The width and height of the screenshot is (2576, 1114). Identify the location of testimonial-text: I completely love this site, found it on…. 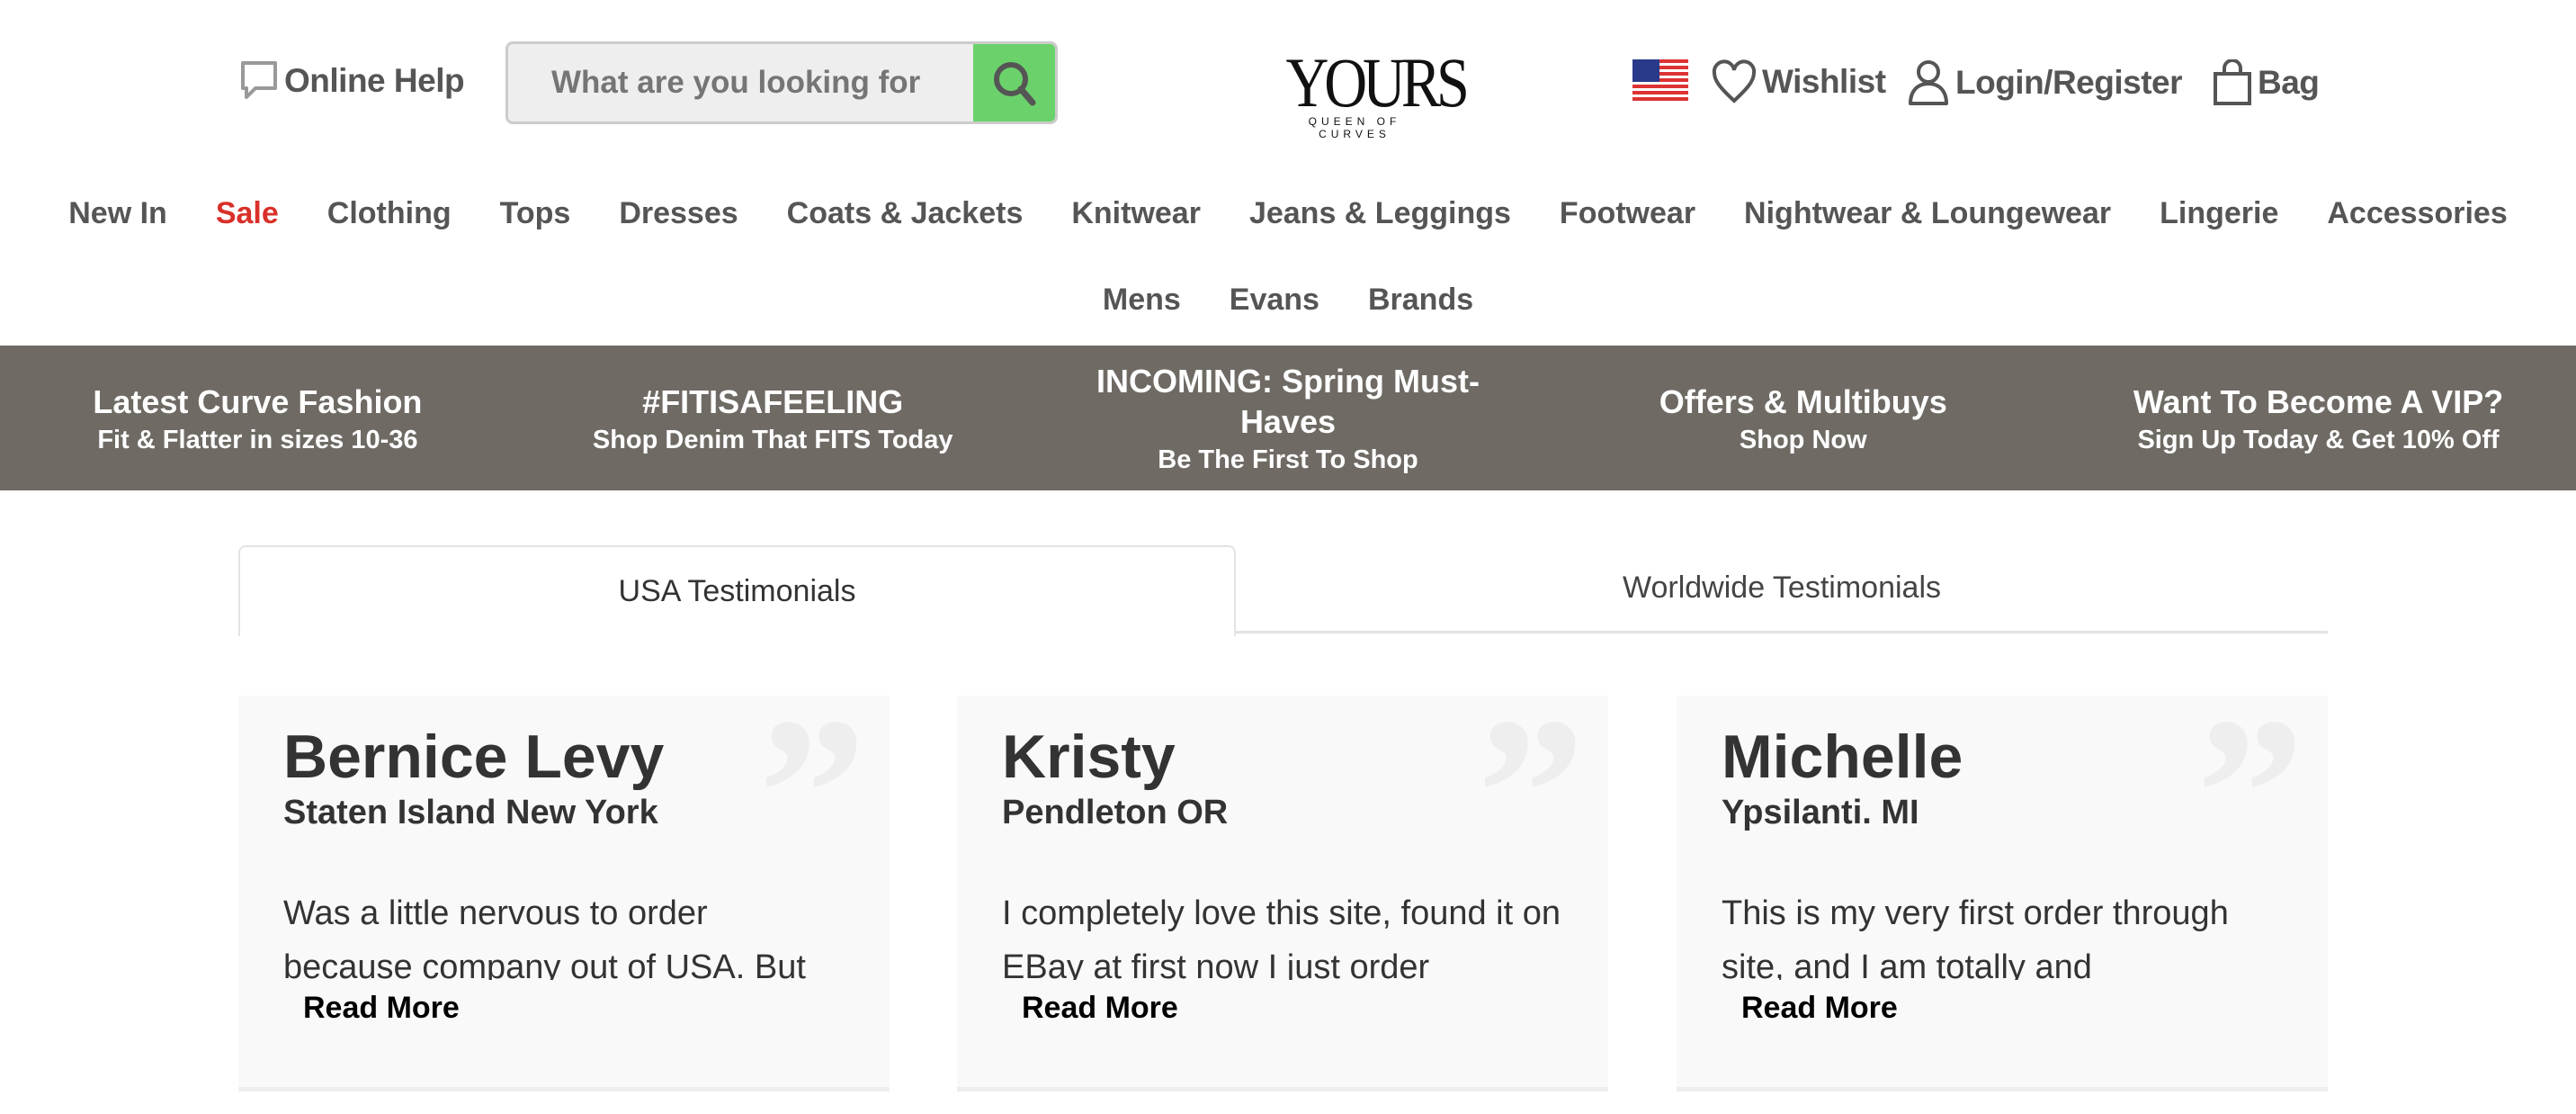
(1281, 937).